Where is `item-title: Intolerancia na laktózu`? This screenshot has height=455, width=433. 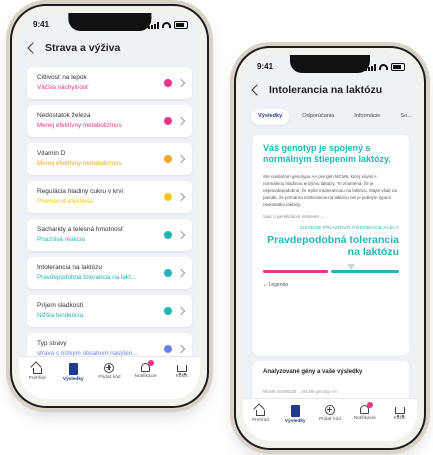 item-title: Intolerancia na laktózu is located at coordinates (70, 267).